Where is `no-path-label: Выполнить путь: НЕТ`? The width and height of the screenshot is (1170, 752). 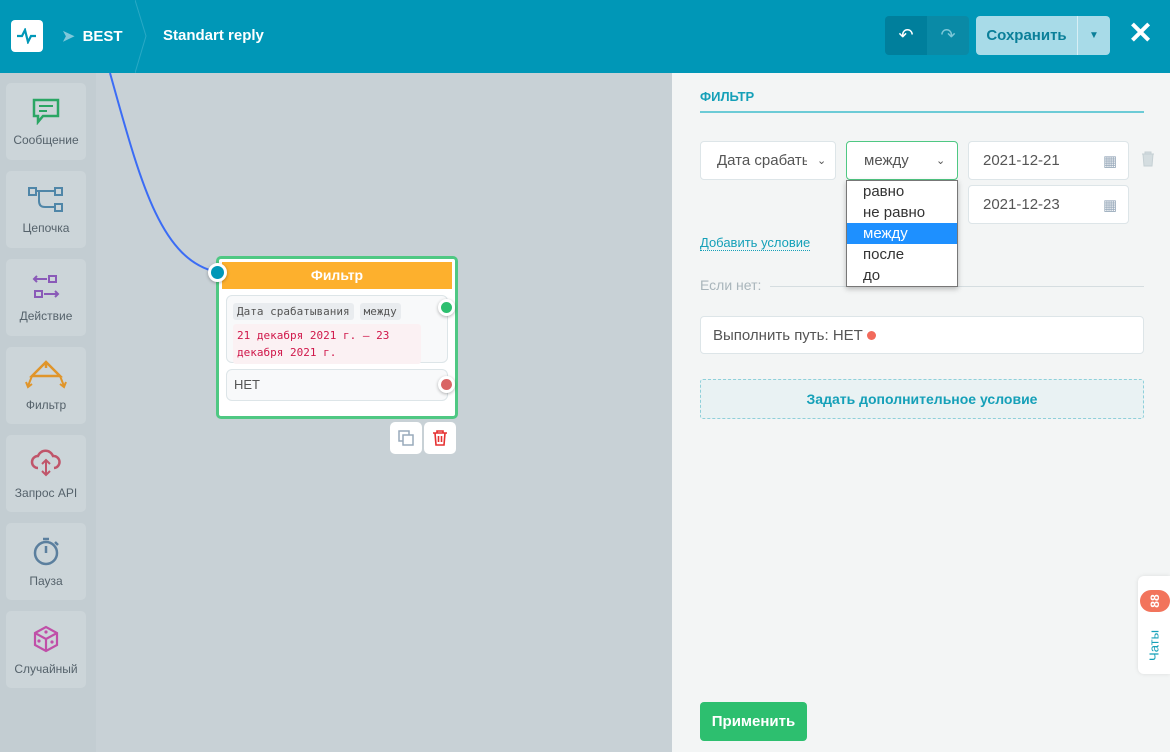
no-path-label: Выполнить путь: НЕТ is located at coordinates (788, 335).